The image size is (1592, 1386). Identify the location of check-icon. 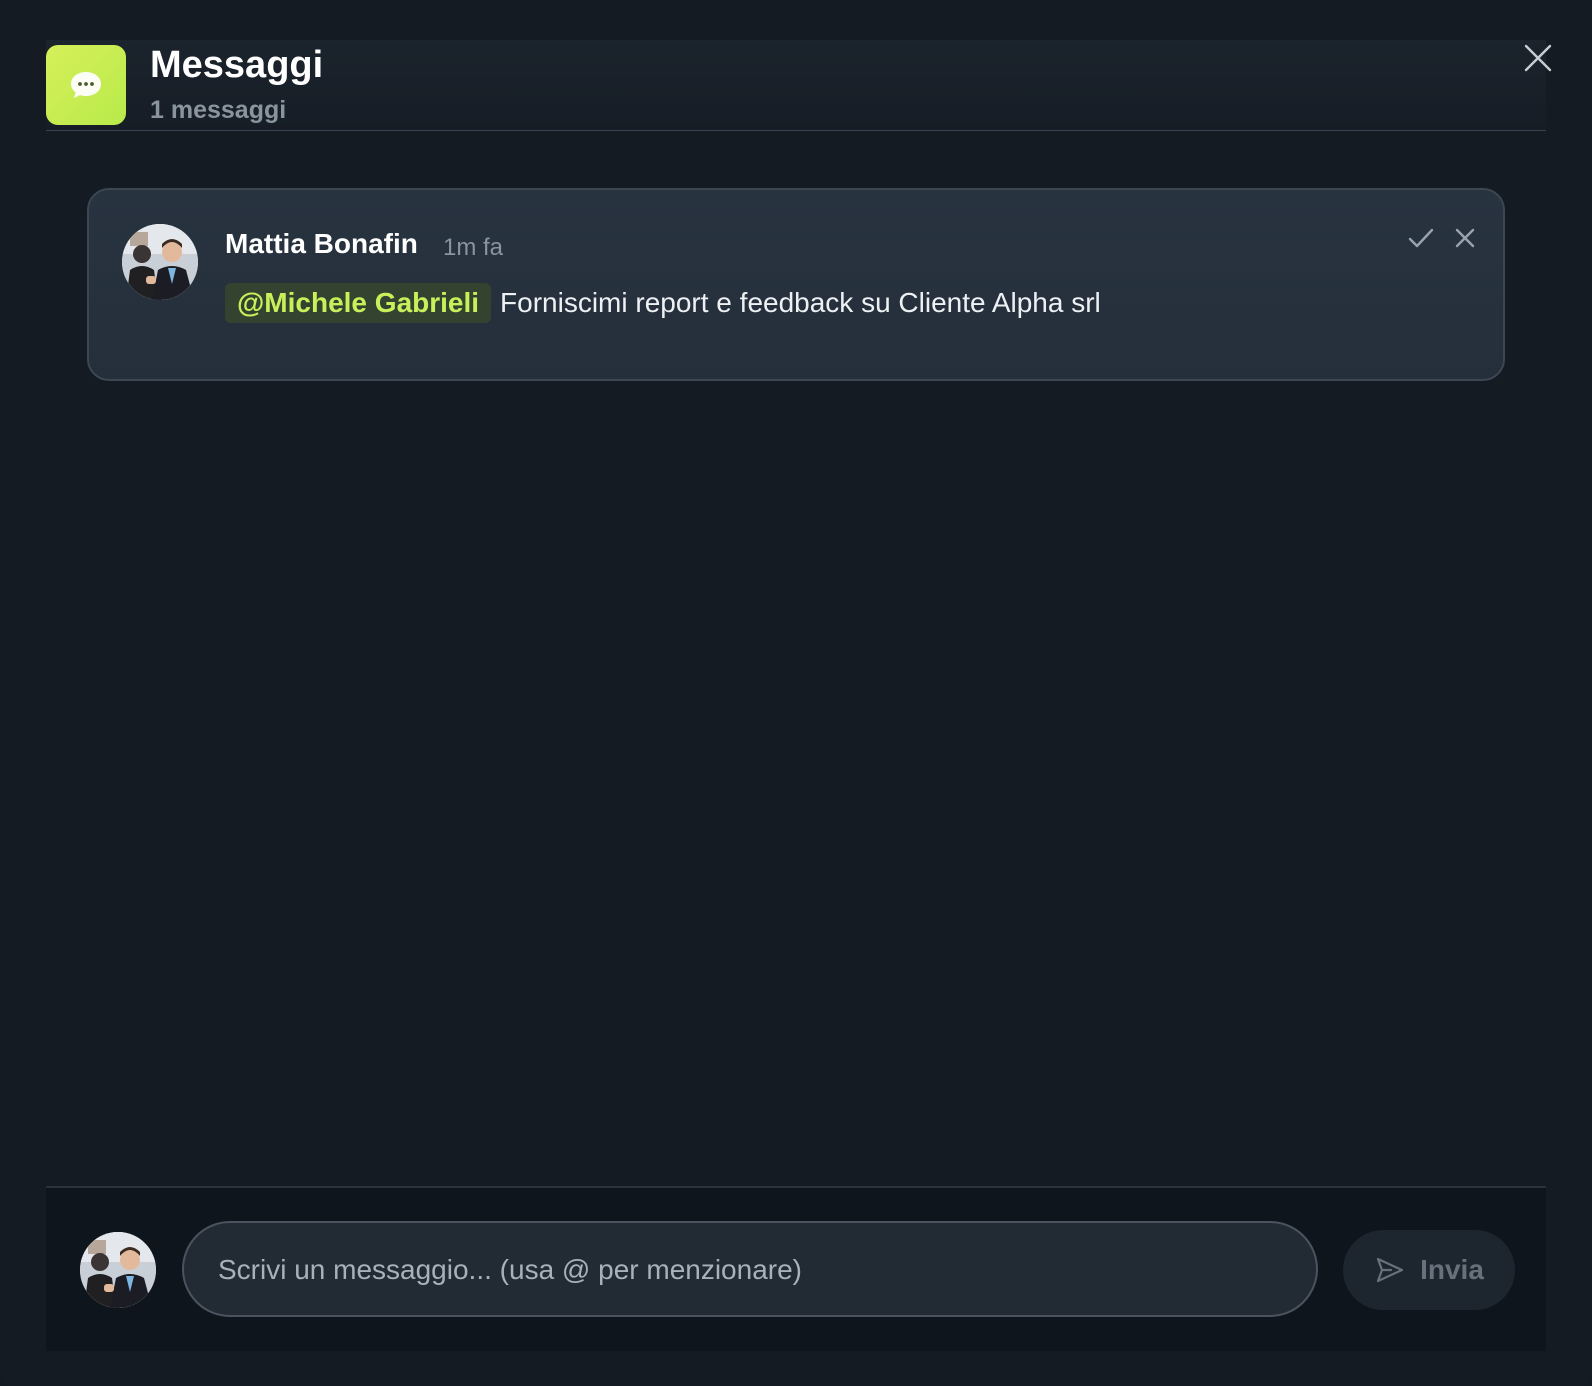
(1421, 238).